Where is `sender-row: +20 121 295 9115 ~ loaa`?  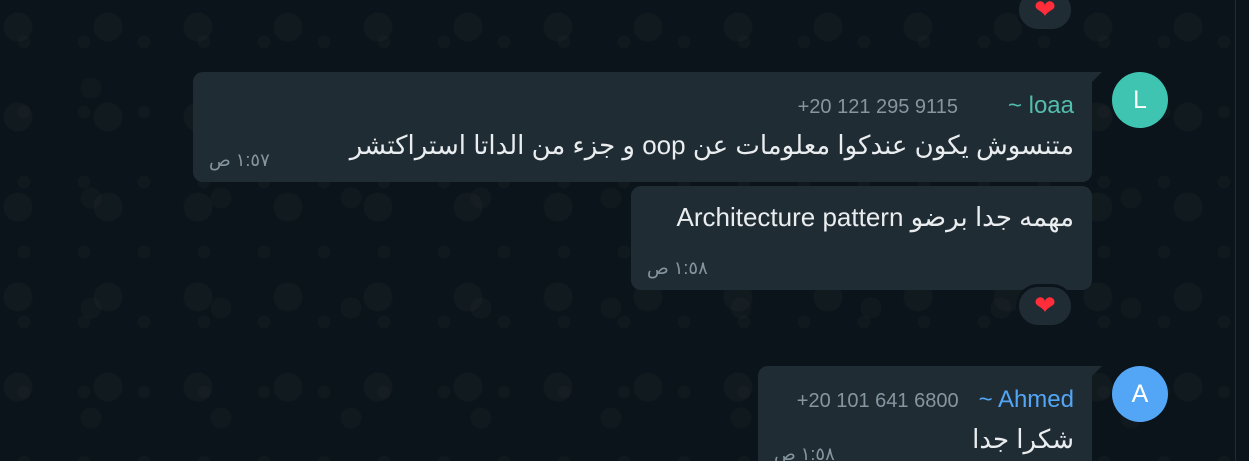 sender-row: +20 121 295 9115 ~ loaa is located at coordinates (936, 106).